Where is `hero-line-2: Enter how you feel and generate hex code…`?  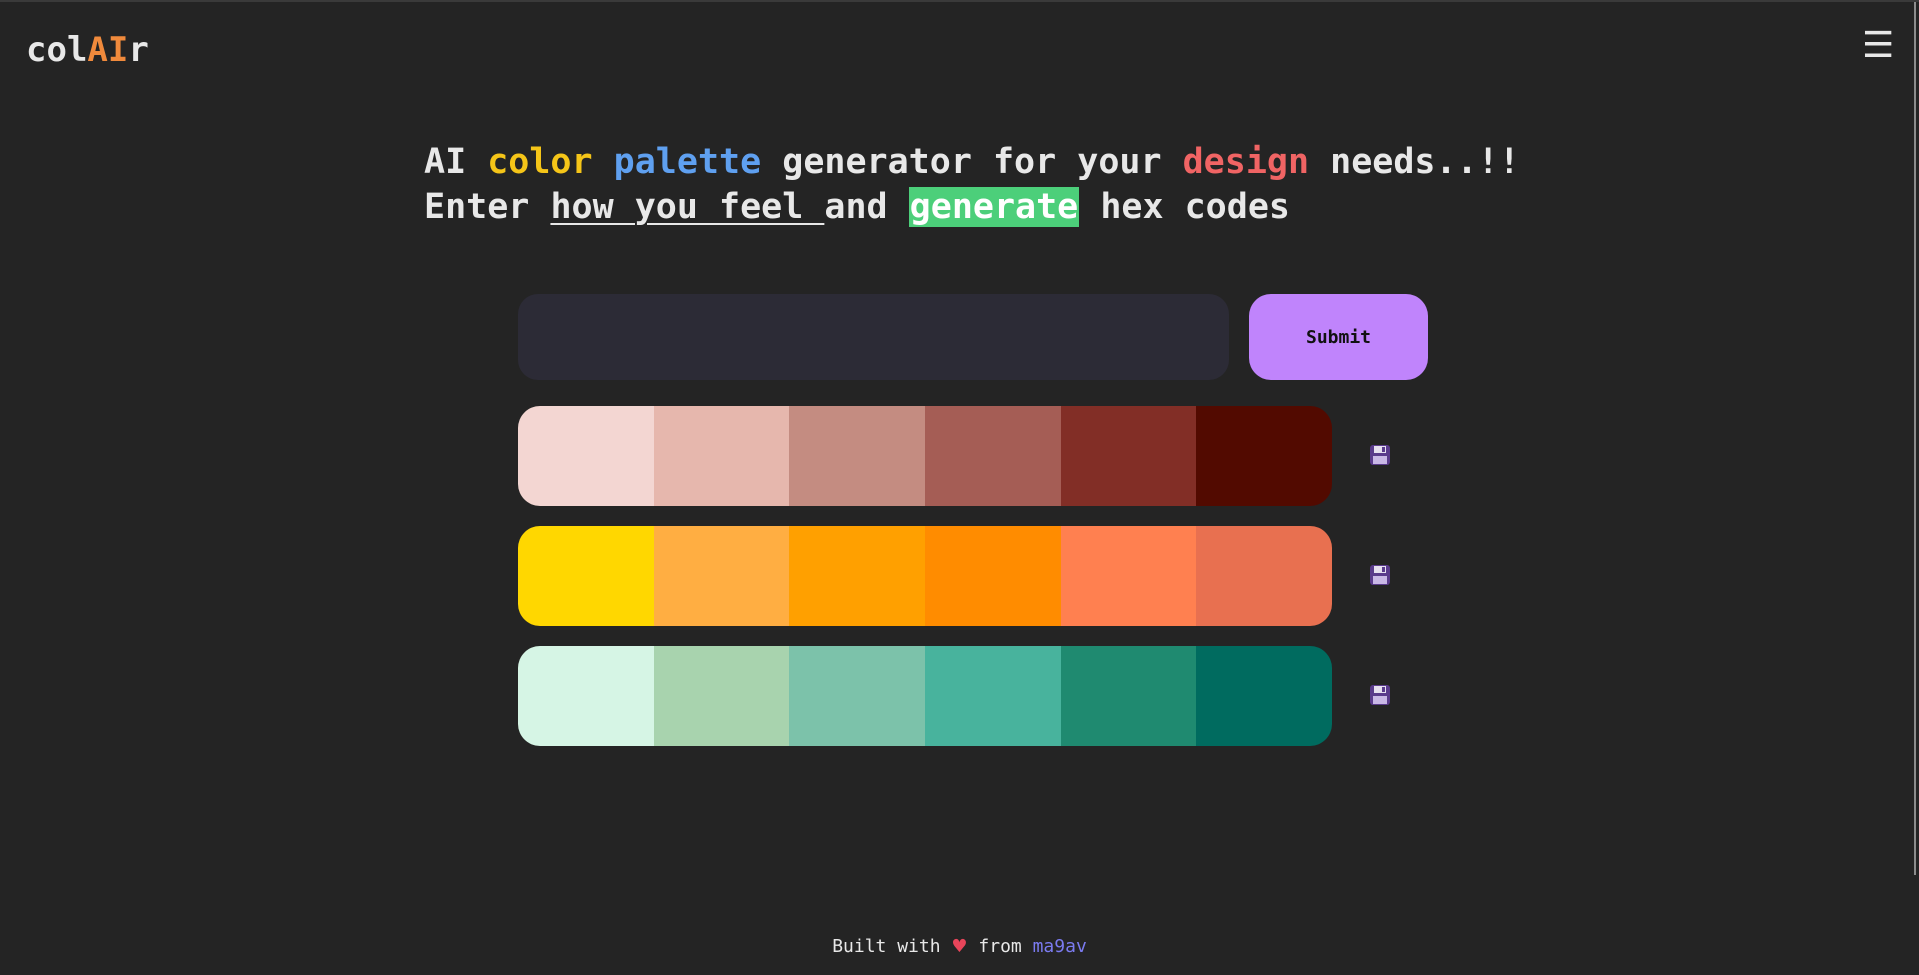 hero-line-2: Enter how you feel and generate hex code… is located at coordinates (972, 207).